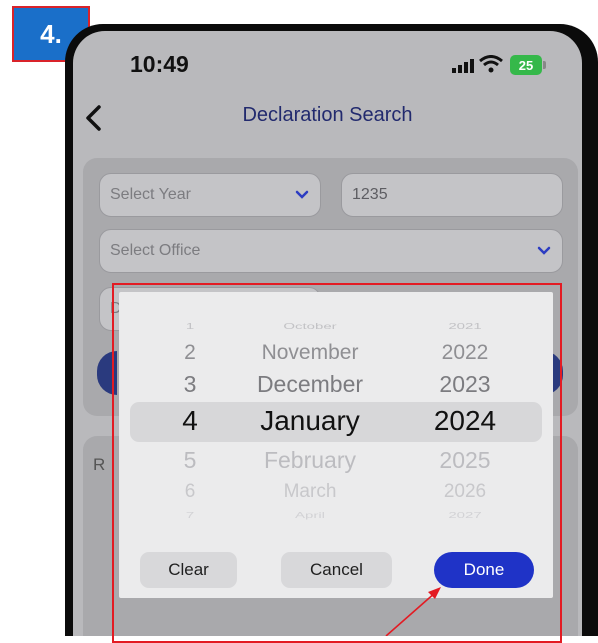  Describe the element at coordinates (465, 421) in the screenshot. I see `picker-year-option: 2024` at that location.